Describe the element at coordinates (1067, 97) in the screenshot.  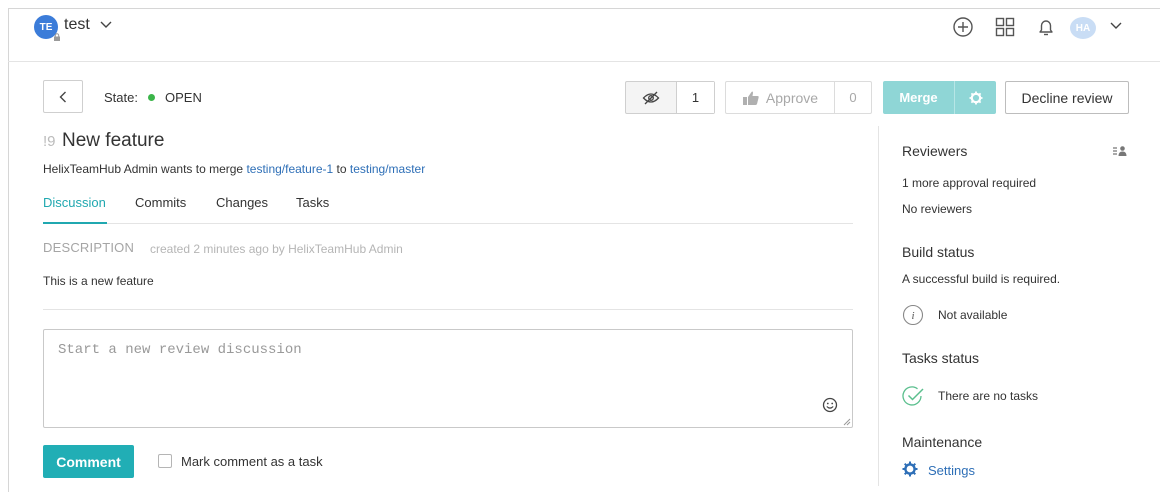
I see `decline-review-button: Decline review` at that location.